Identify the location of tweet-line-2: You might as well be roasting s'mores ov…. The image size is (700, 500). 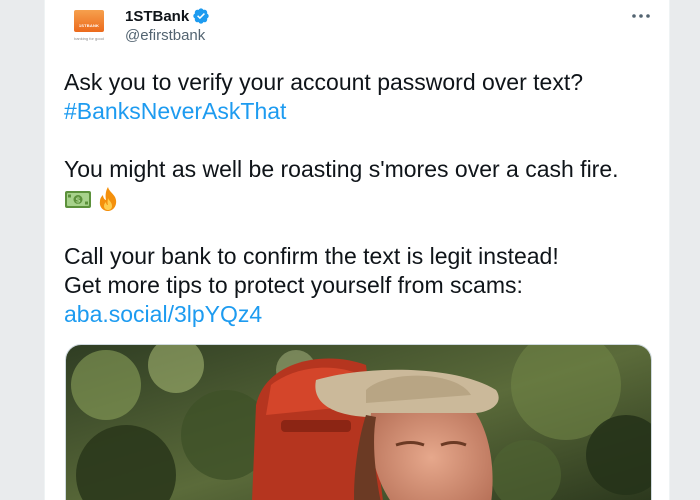
(341, 169).